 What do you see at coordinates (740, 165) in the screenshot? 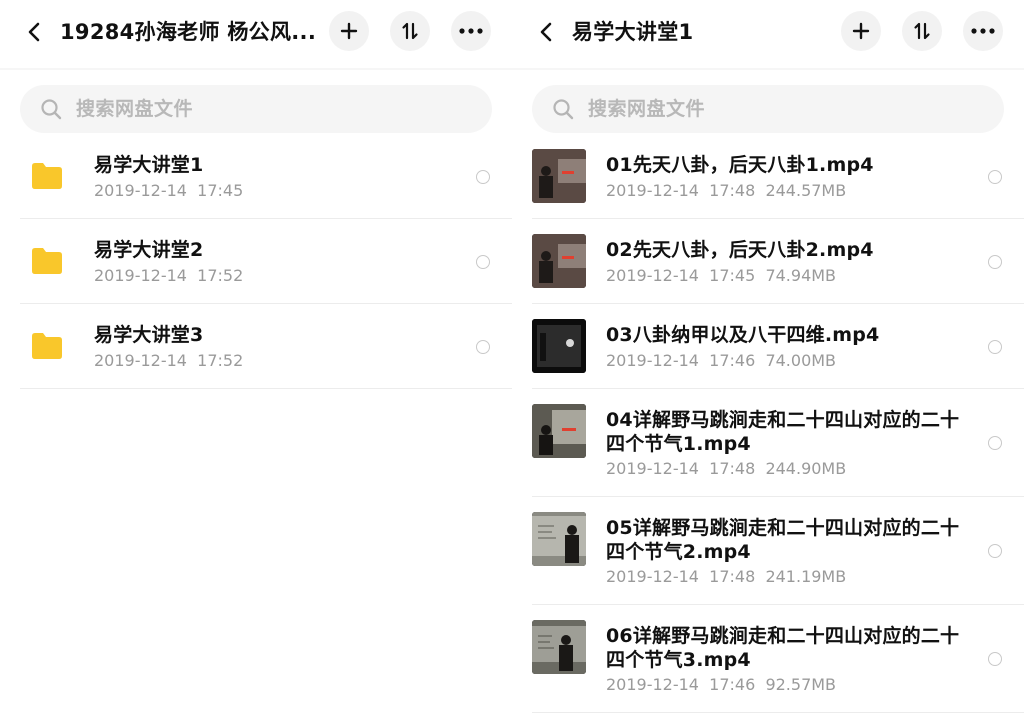
I see `file-name: 01先天八卦，后天八卦1.mp4` at bounding box center [740, 165].